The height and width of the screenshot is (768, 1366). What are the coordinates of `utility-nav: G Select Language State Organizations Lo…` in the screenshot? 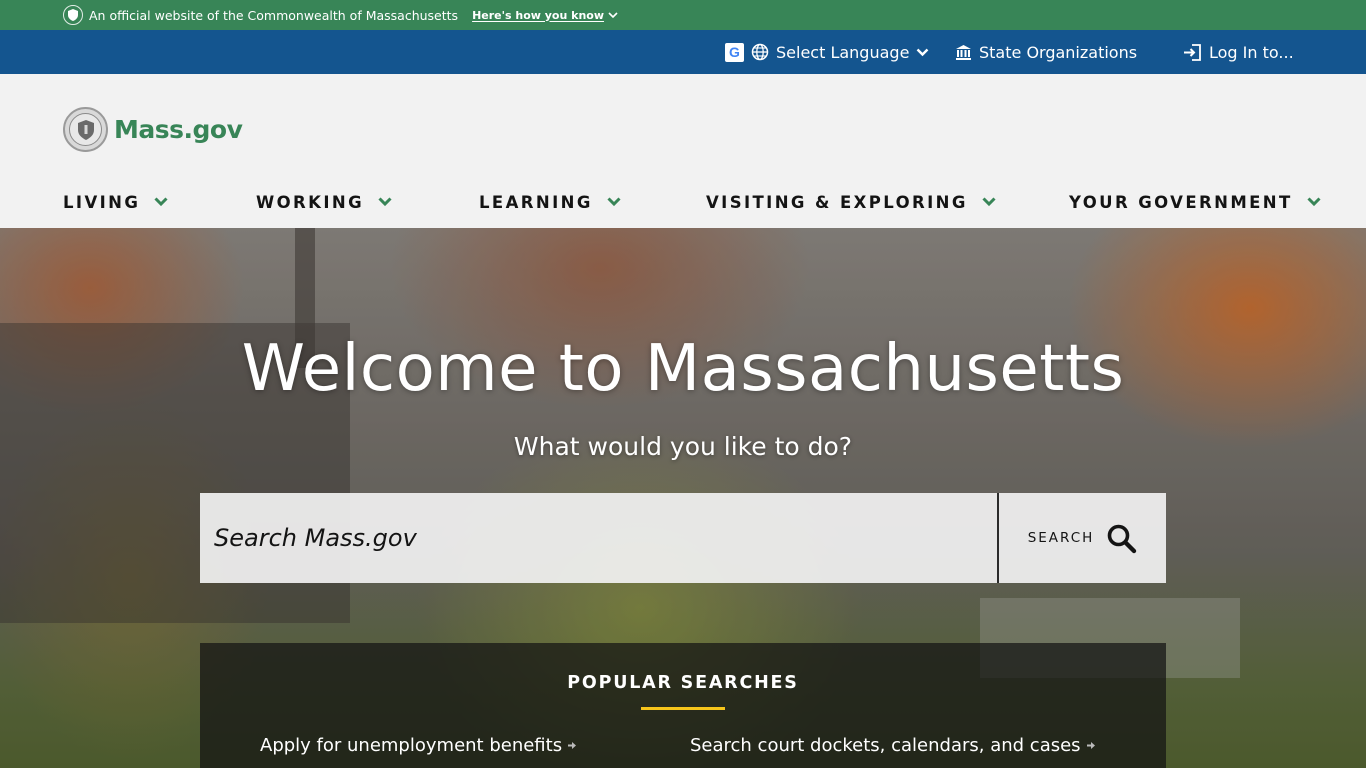 It's located at (683, 52).